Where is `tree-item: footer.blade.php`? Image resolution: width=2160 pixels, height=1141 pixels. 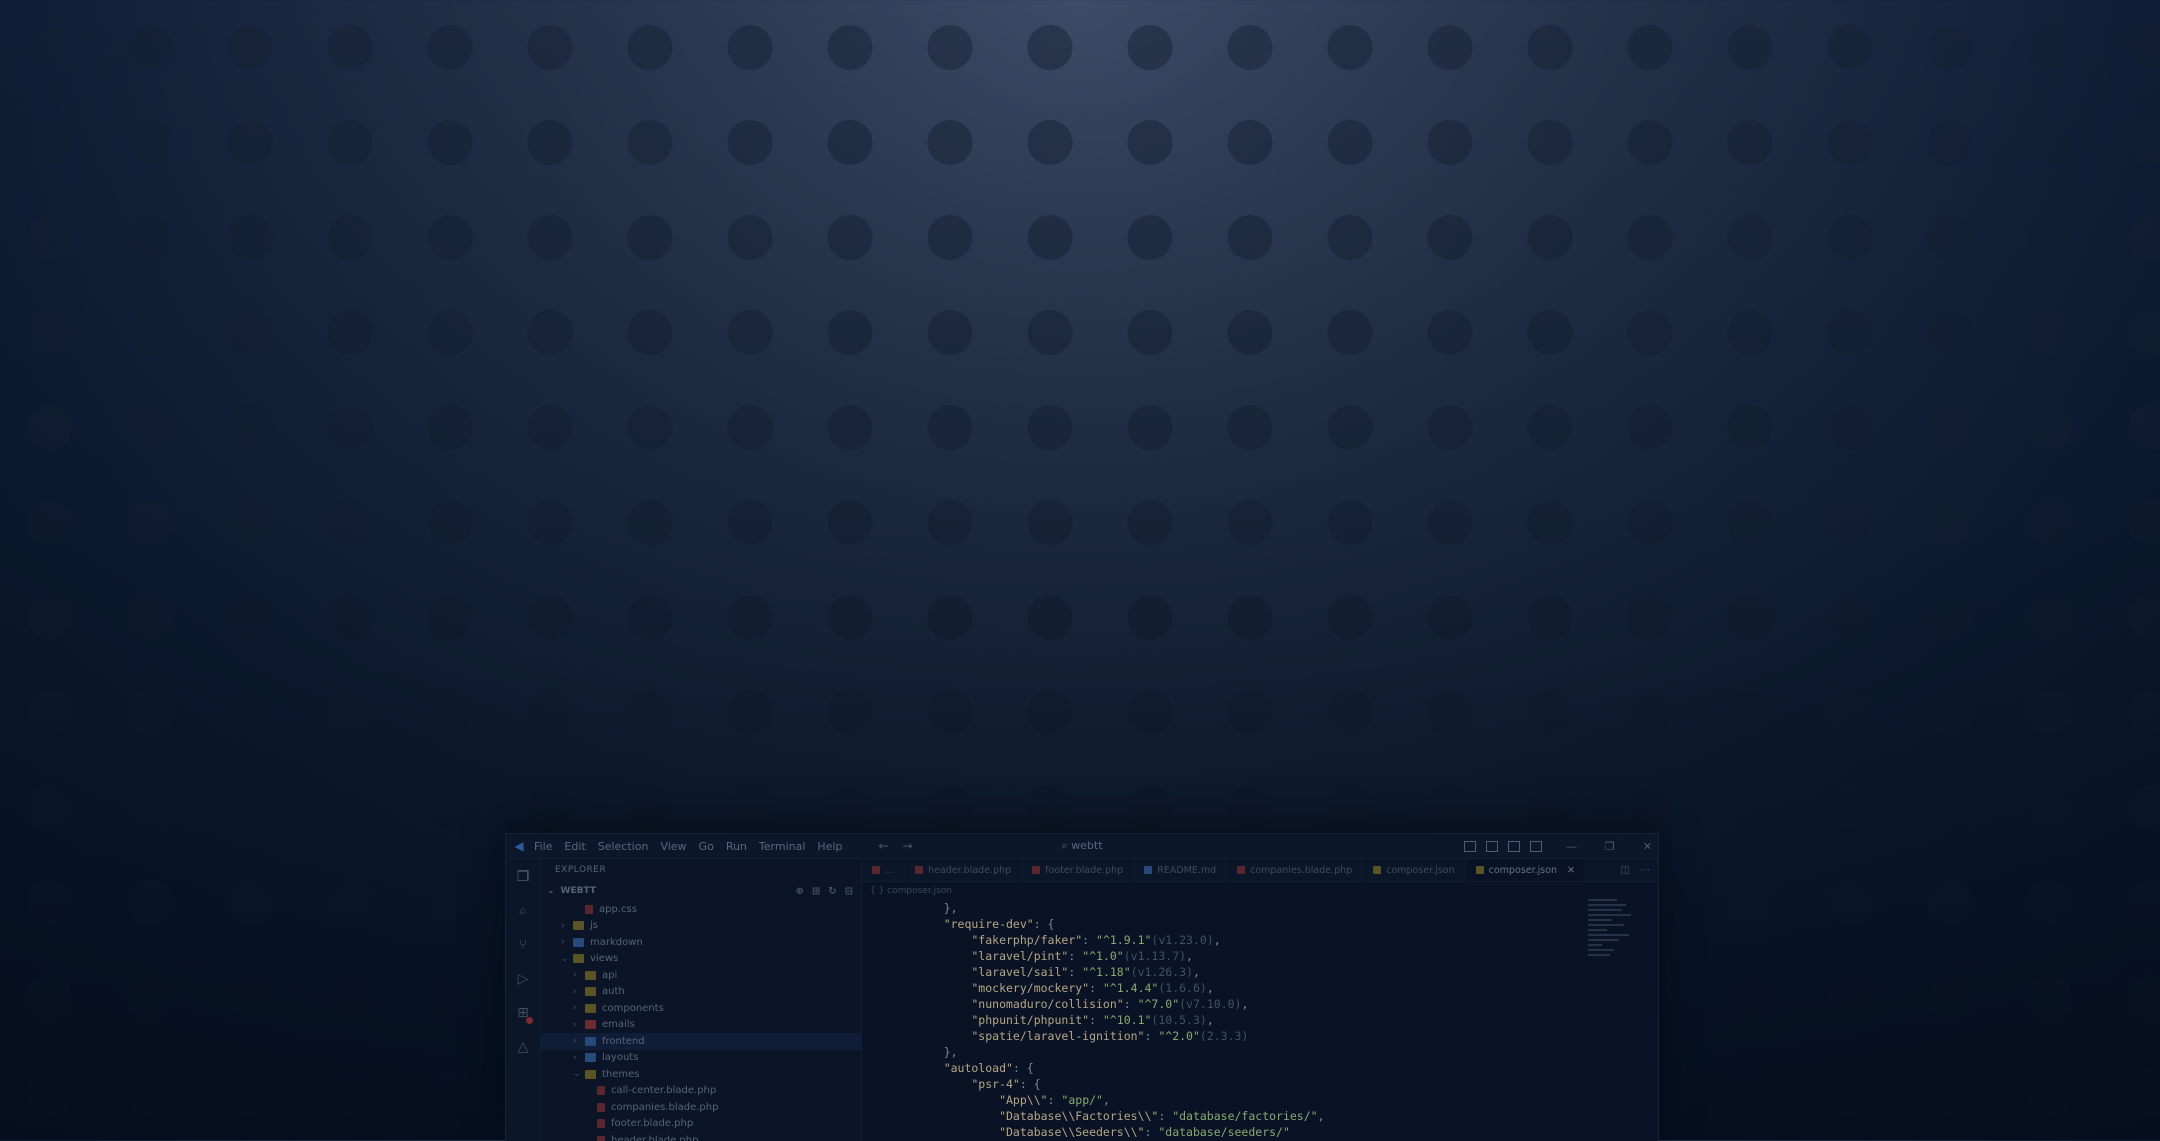 tree-item: footer.blade.php is located at coordinates (701, 1124).